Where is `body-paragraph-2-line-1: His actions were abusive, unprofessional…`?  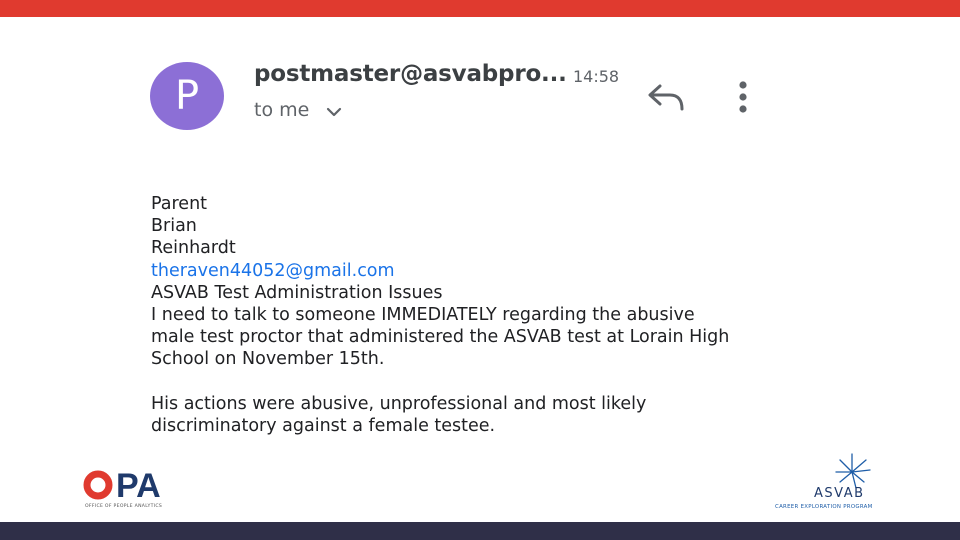 body-paragraph-2-line-1: His actions were abusive, unprofessional… is located at coordinates (399, 403).